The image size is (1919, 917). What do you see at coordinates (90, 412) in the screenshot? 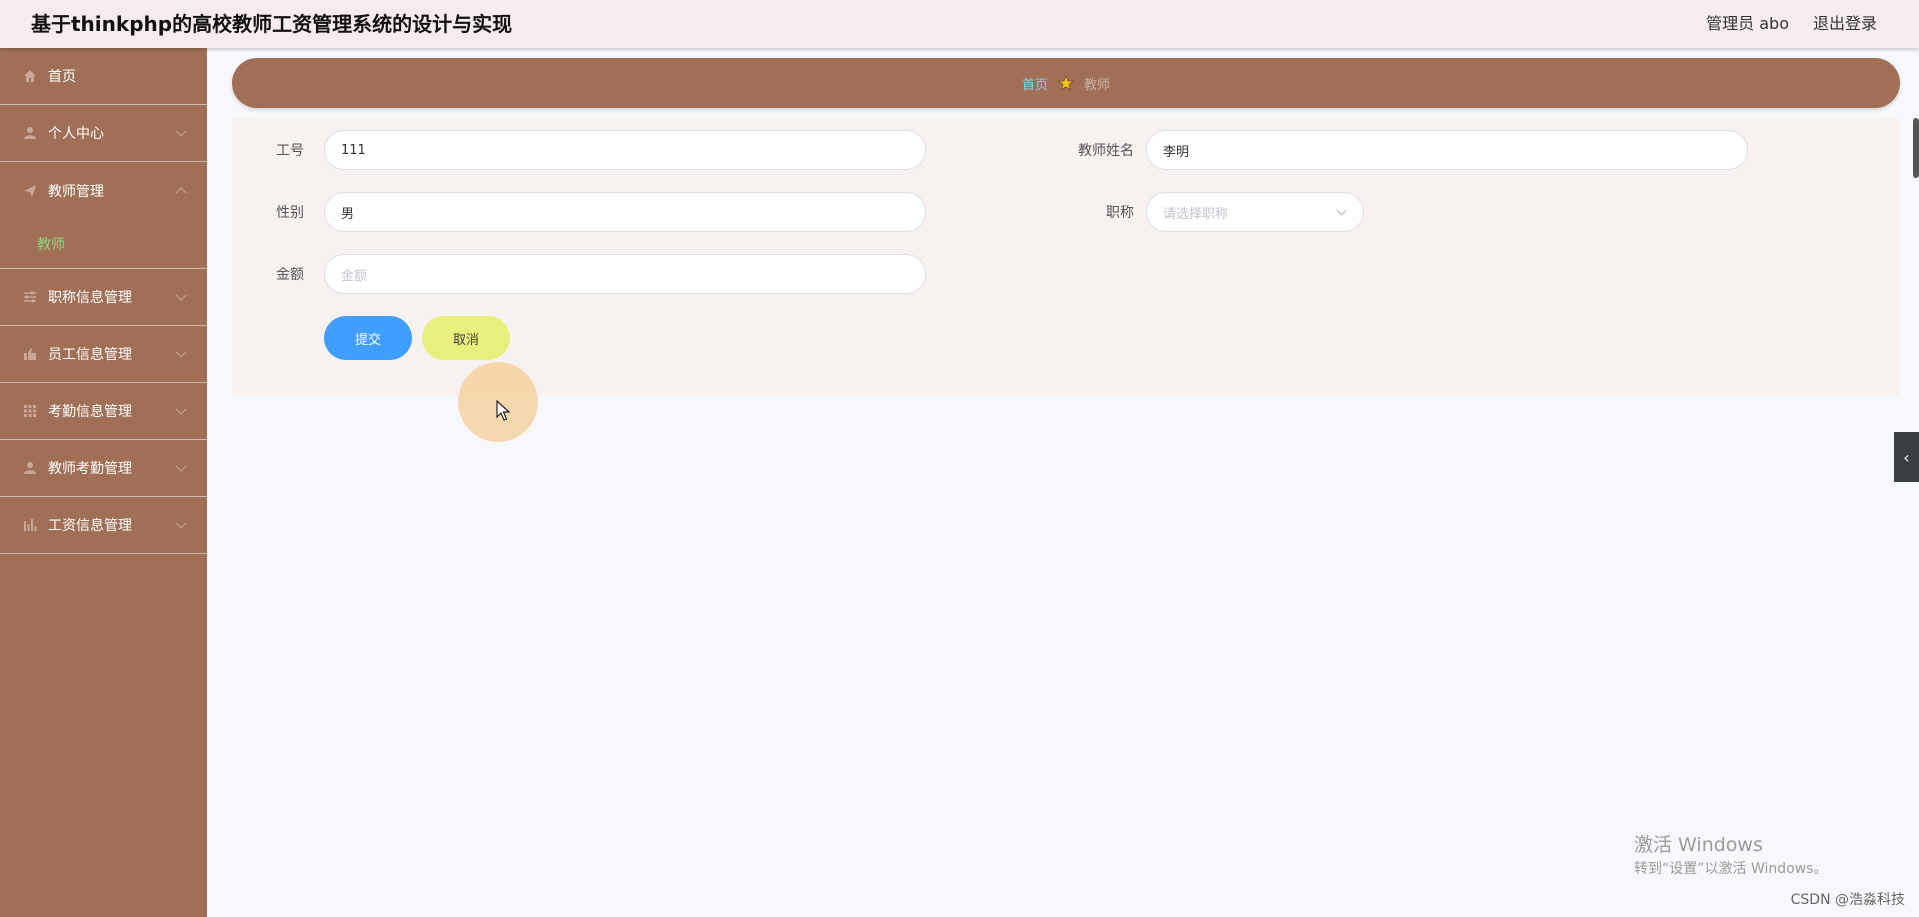
I see `sidebar-item-label: 考勤信息管理` at bounding box center [90, 412].